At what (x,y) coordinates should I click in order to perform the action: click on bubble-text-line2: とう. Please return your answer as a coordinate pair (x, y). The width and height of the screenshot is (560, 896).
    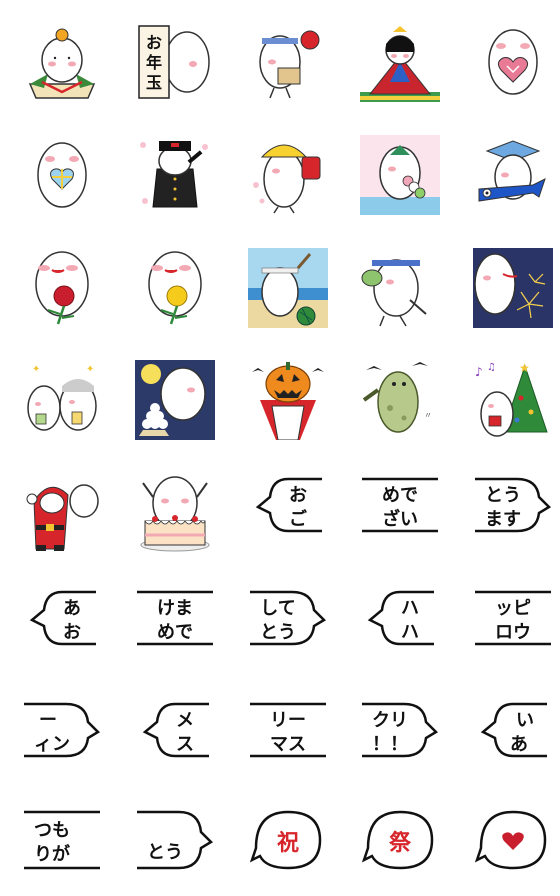
    Looking at the image, I should click on (278, 632).